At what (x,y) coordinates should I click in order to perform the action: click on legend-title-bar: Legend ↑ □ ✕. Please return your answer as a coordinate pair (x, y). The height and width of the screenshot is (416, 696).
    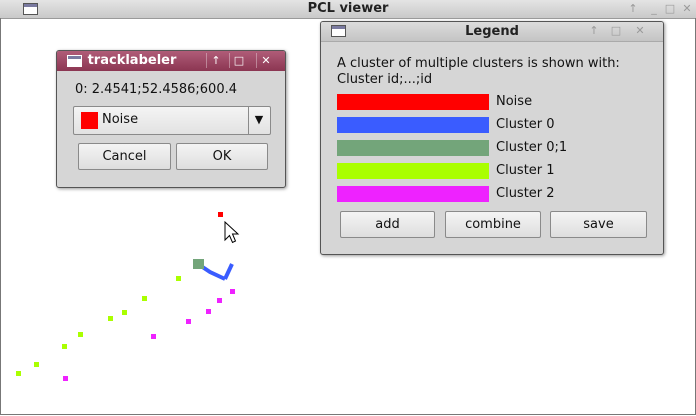
    Looking at the image, I should click on (492, 32).